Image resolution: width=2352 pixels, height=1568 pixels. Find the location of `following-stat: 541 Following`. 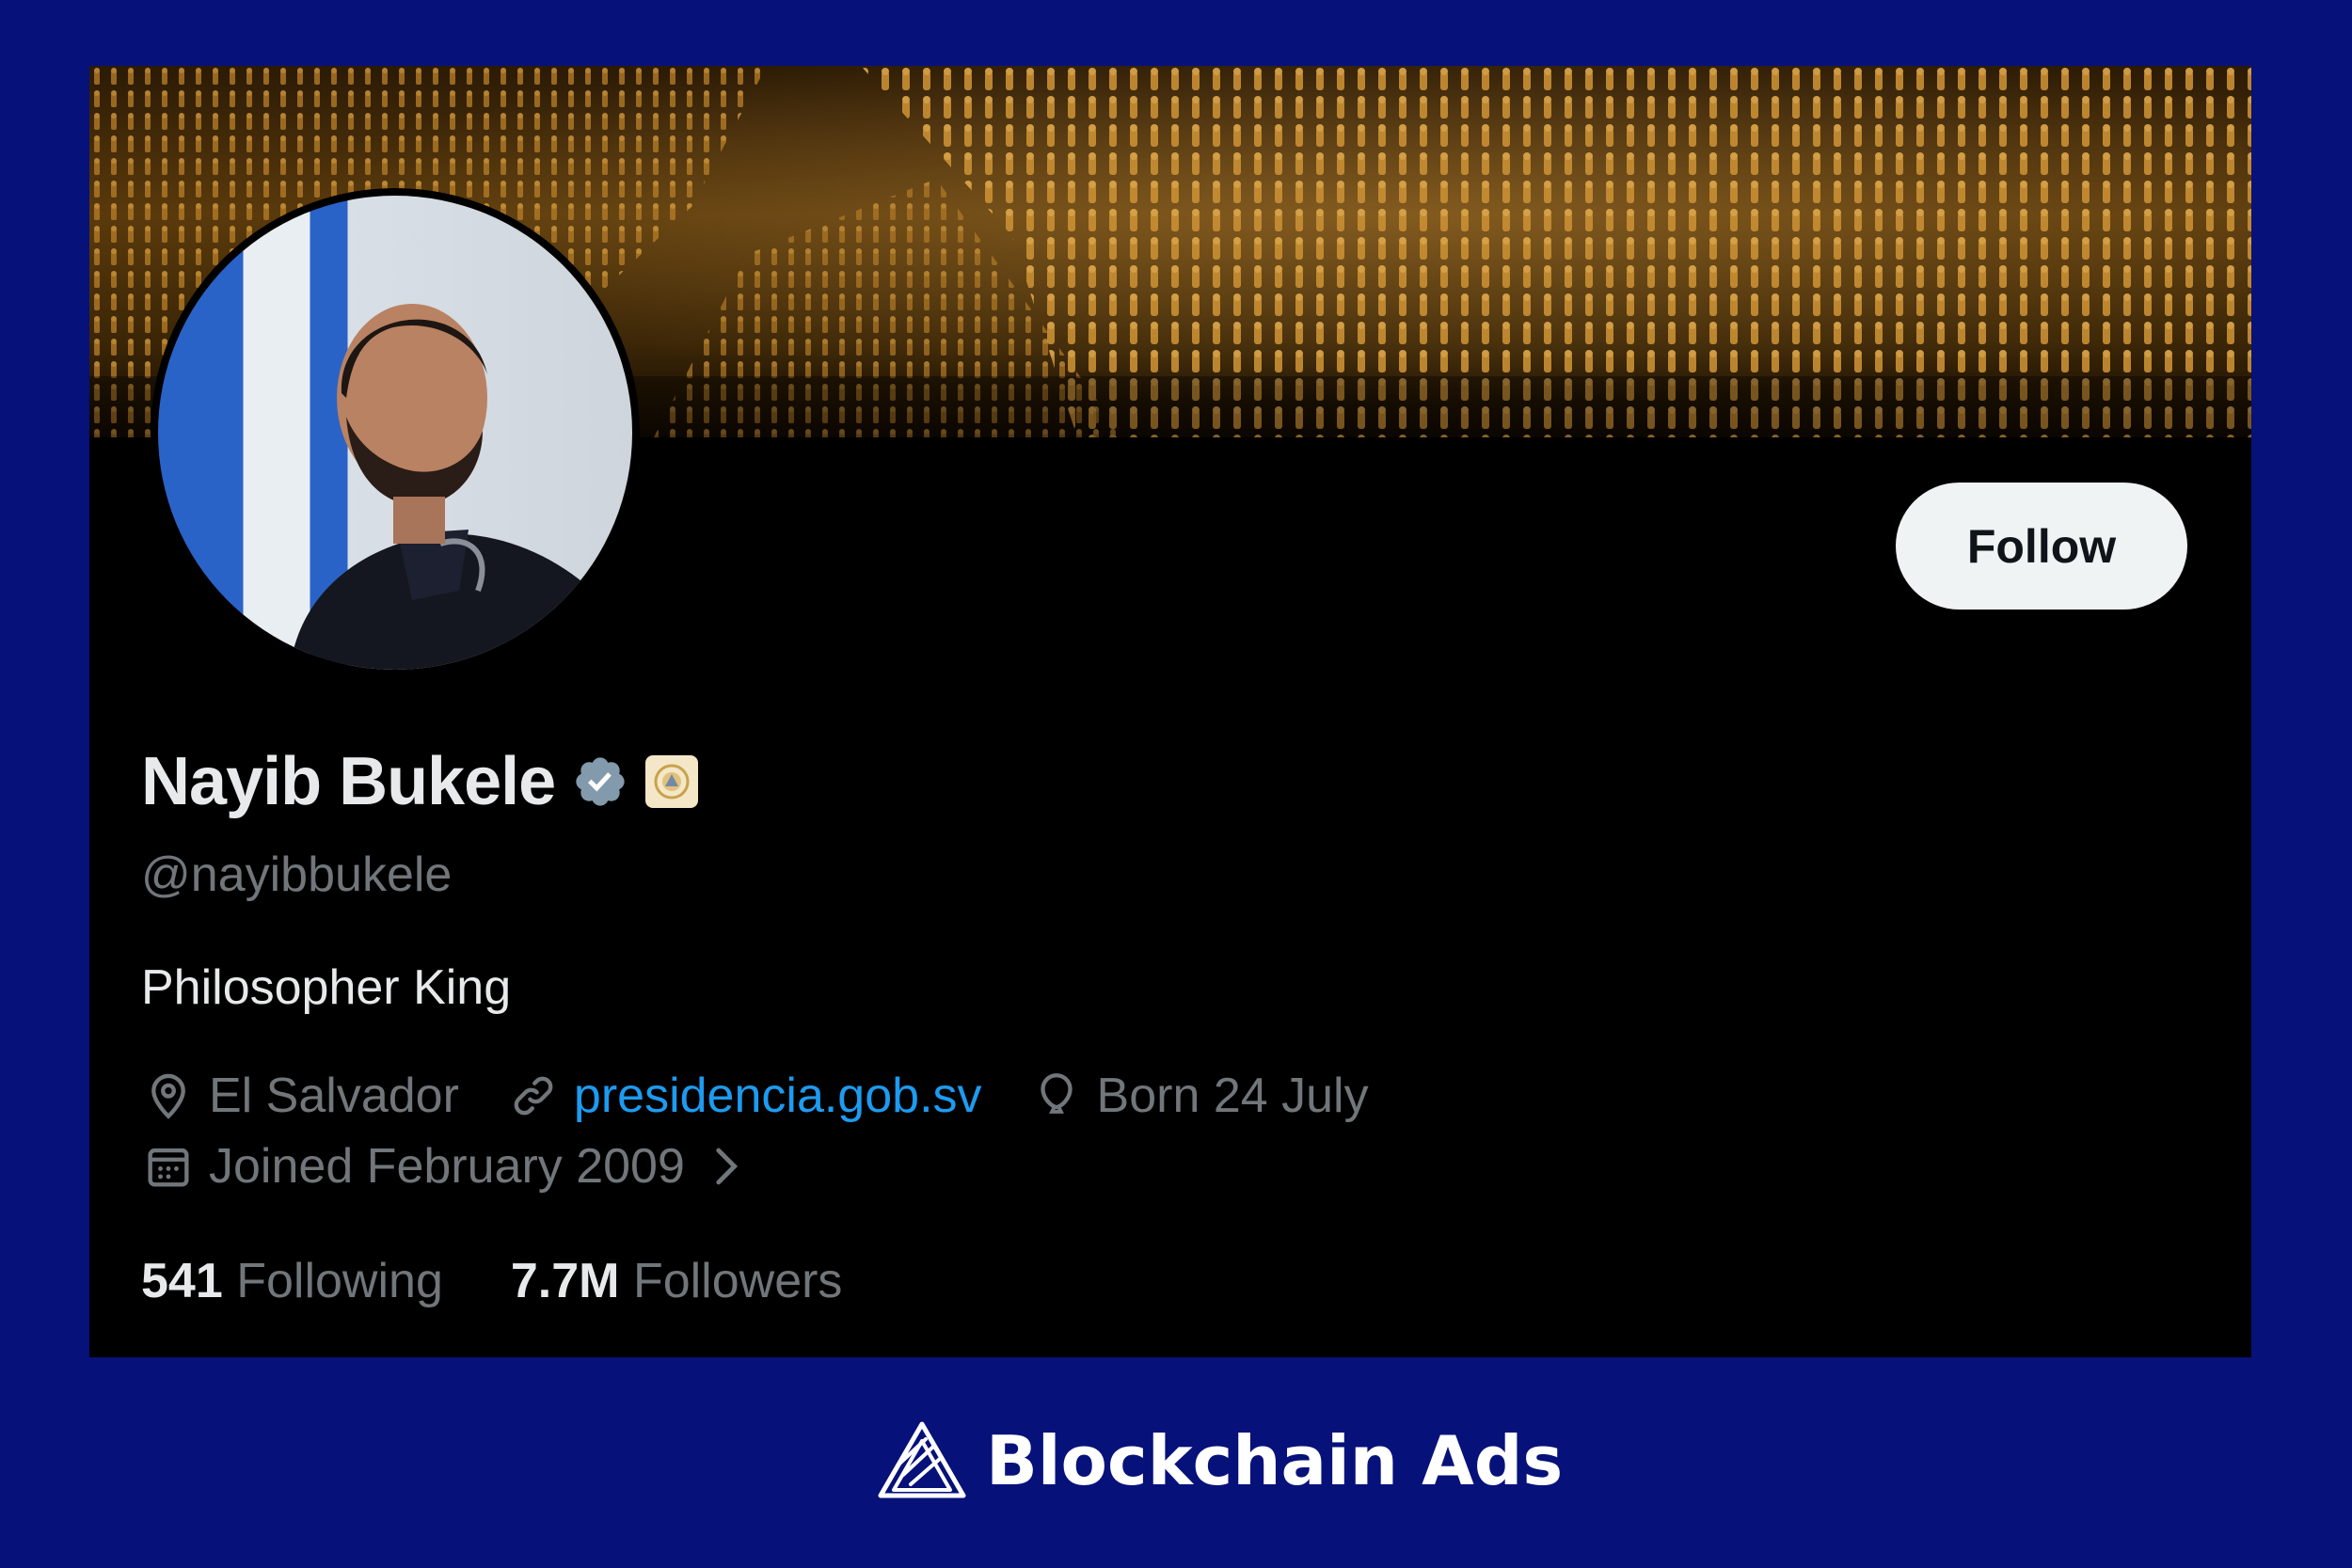

following-stat: 541 Following is located at coordinates (292, 1281).